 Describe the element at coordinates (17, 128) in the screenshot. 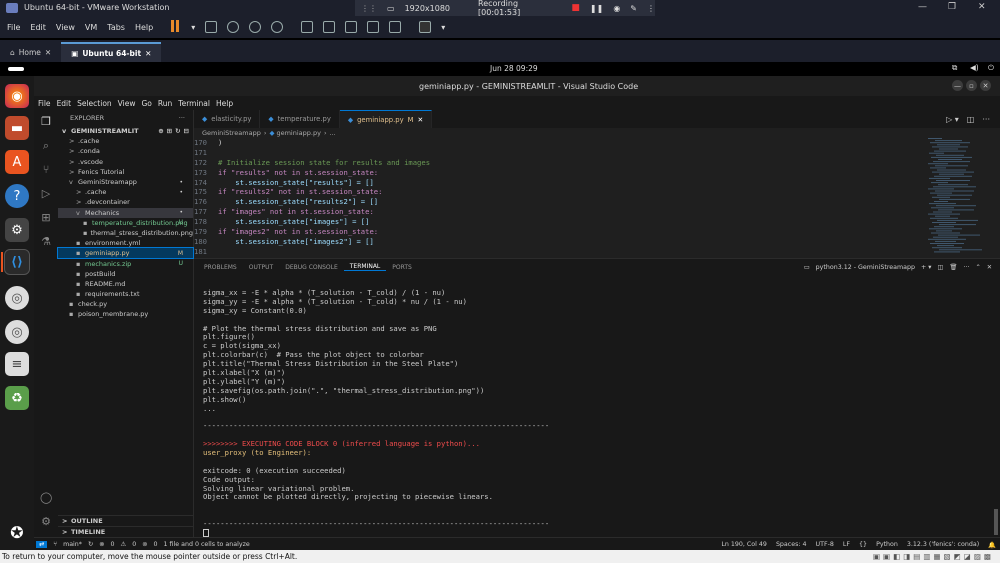

I see `files-icon: ▬` at that location.